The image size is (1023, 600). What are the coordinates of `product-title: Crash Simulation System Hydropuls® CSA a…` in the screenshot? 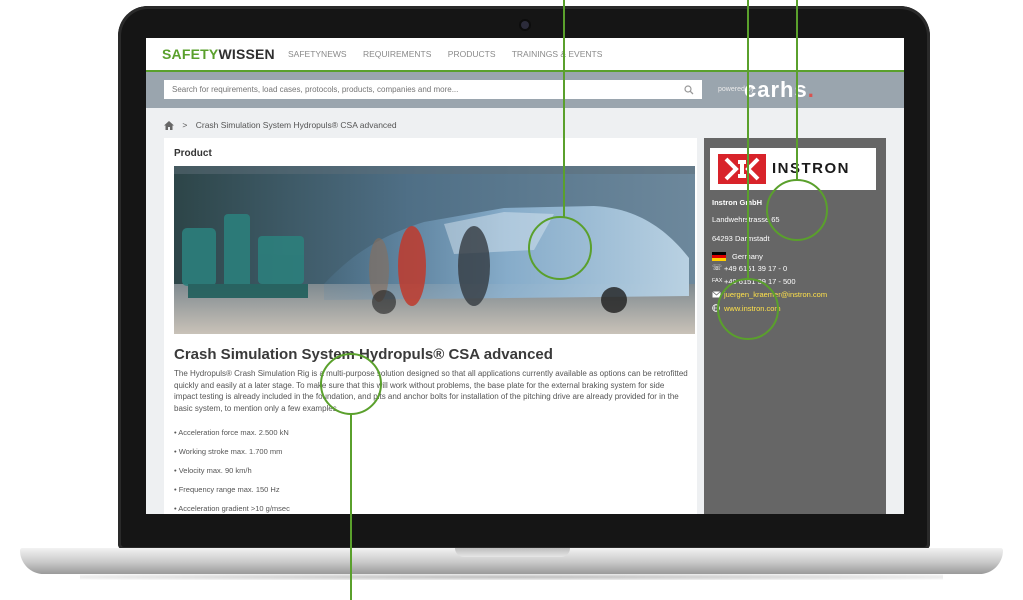 It's located at (363, 354).